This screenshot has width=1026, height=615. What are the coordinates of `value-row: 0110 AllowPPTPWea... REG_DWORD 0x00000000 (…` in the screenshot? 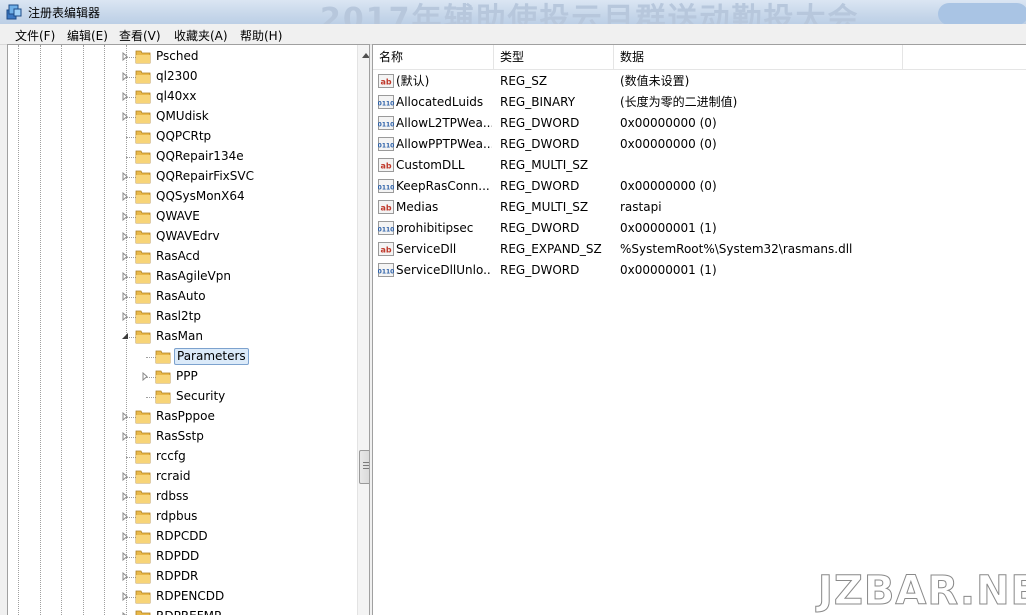 It's located at (699, 144).